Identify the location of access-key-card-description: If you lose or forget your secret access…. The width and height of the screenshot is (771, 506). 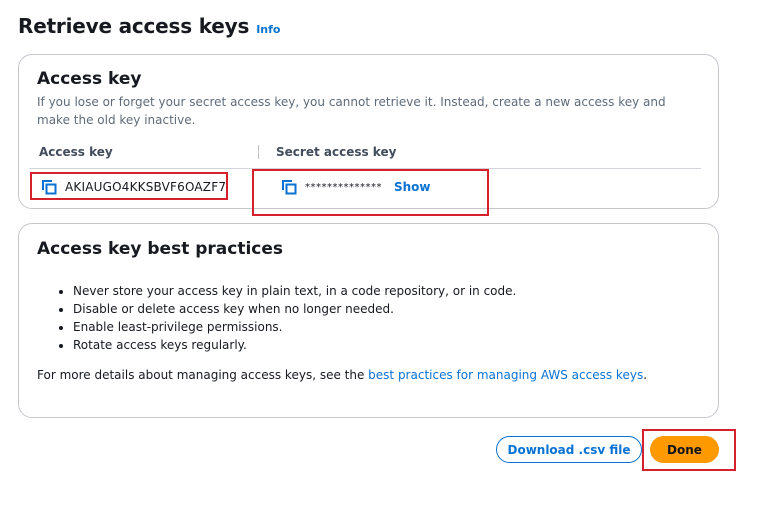
(351, 111).